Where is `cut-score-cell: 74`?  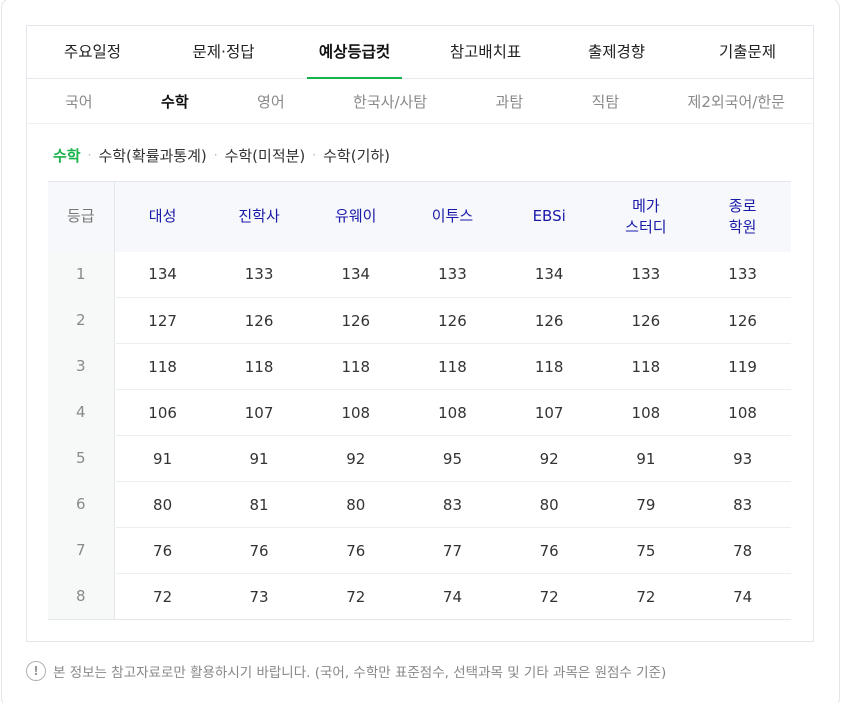
cut-score-cell: 74 is located at coordinates (452, 596).